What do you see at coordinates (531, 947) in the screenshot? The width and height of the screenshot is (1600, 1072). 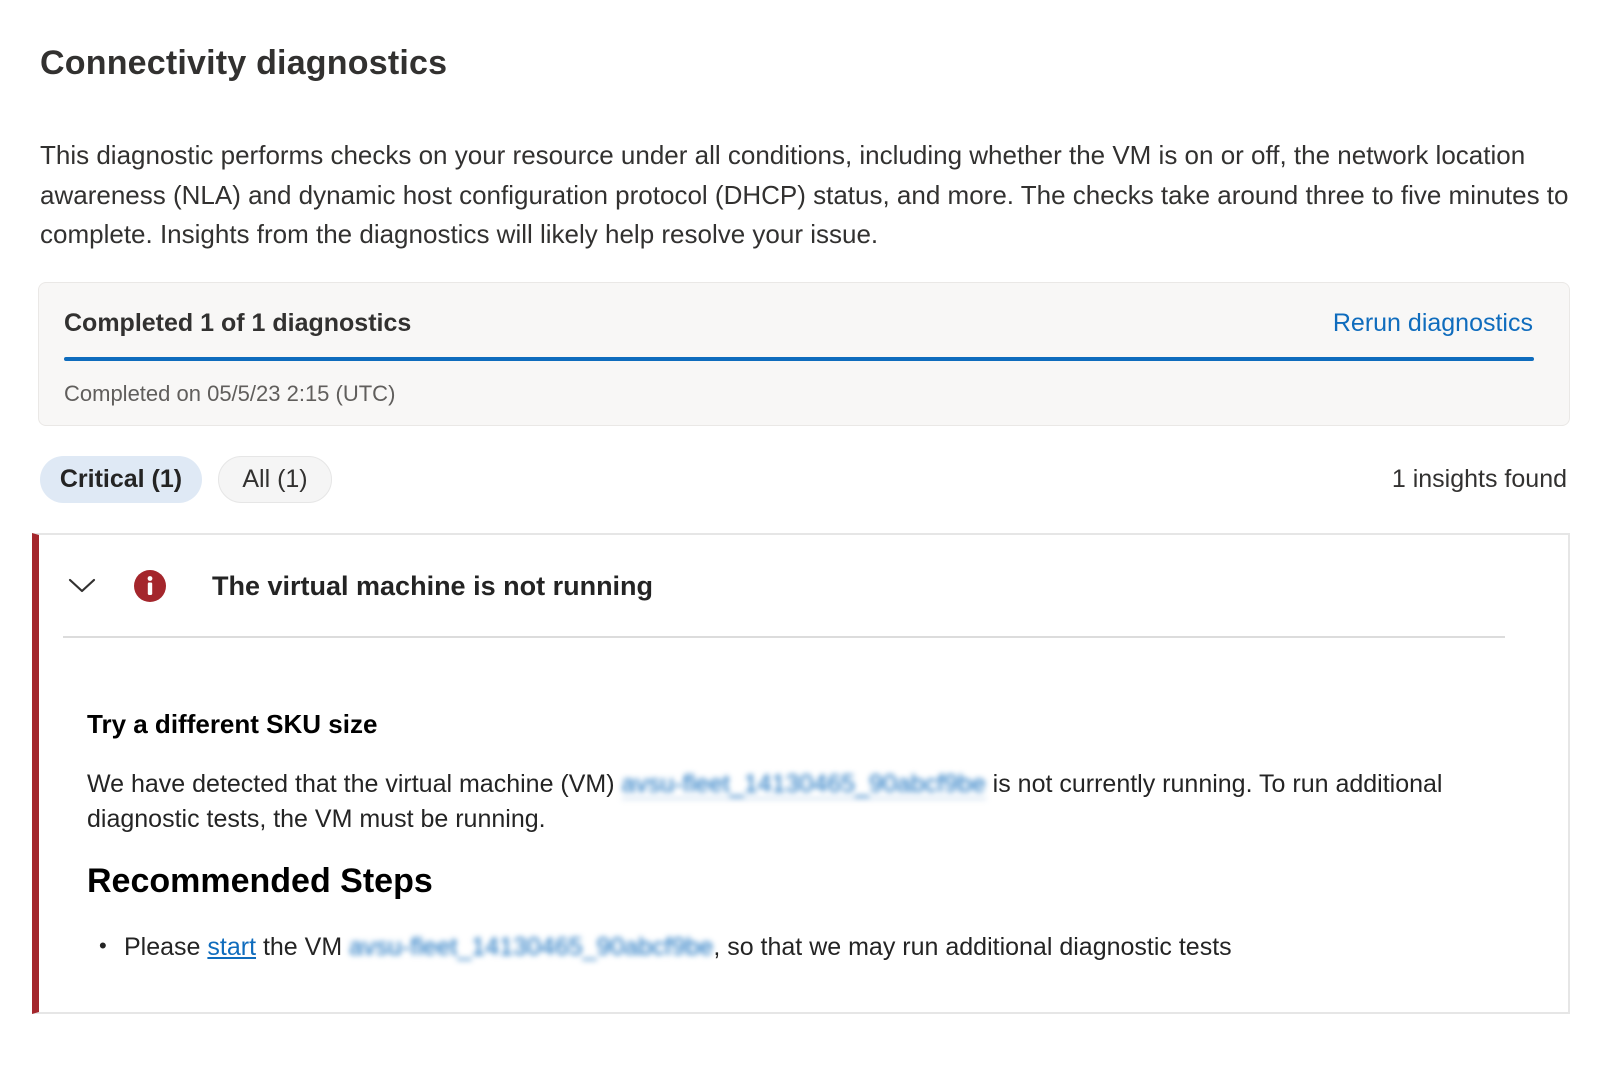 I see `vm-name-link-2: avsu-fleet_14130465_90abcf9be` at bounding box center [531, 947].